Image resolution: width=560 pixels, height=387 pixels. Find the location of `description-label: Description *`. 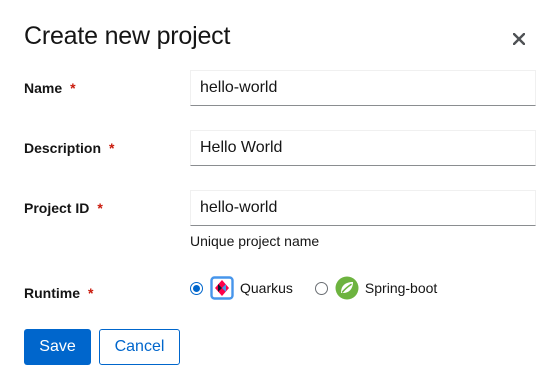

description-label: Description * is located at coordinates (69, 148).